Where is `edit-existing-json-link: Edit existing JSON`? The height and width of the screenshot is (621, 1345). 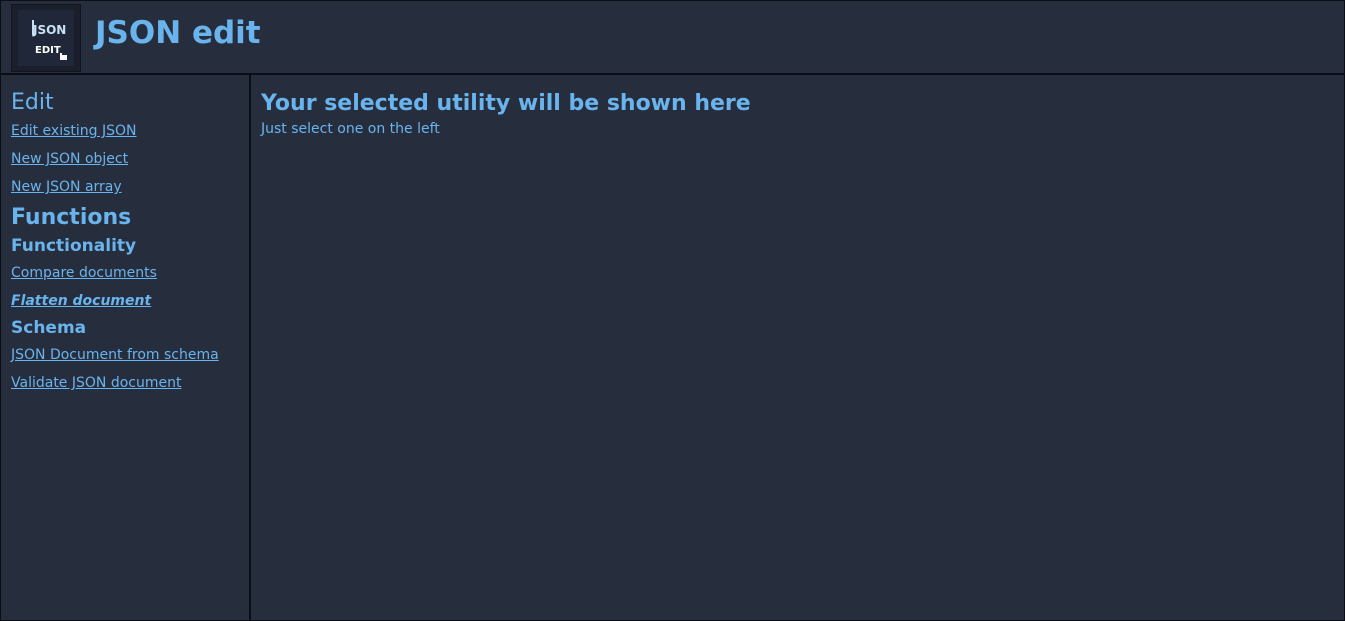 edit-existing-json-link: Edit existing JSON is located at coordinates (125, 131).